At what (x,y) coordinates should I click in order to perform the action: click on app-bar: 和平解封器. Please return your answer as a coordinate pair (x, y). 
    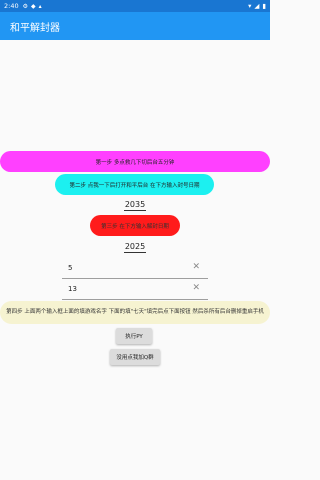
    Looking at the image, I should click on (135, 26).